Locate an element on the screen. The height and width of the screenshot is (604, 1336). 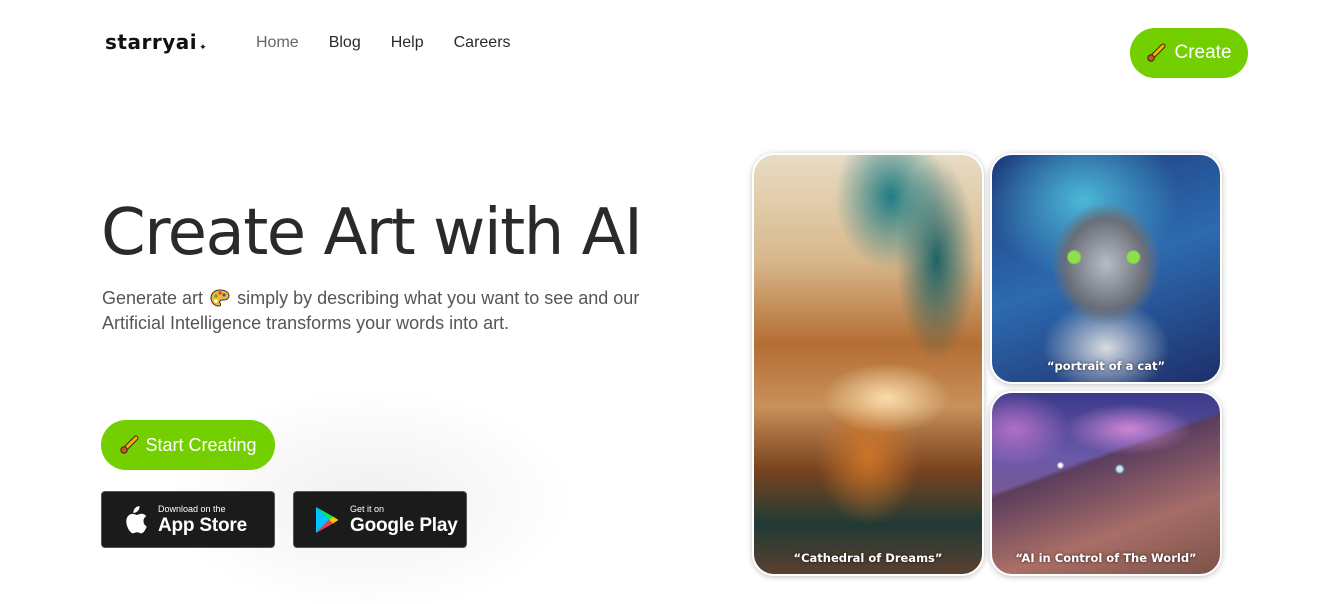
app-store-small-text: Download on the is located at coordinates (192, 508).